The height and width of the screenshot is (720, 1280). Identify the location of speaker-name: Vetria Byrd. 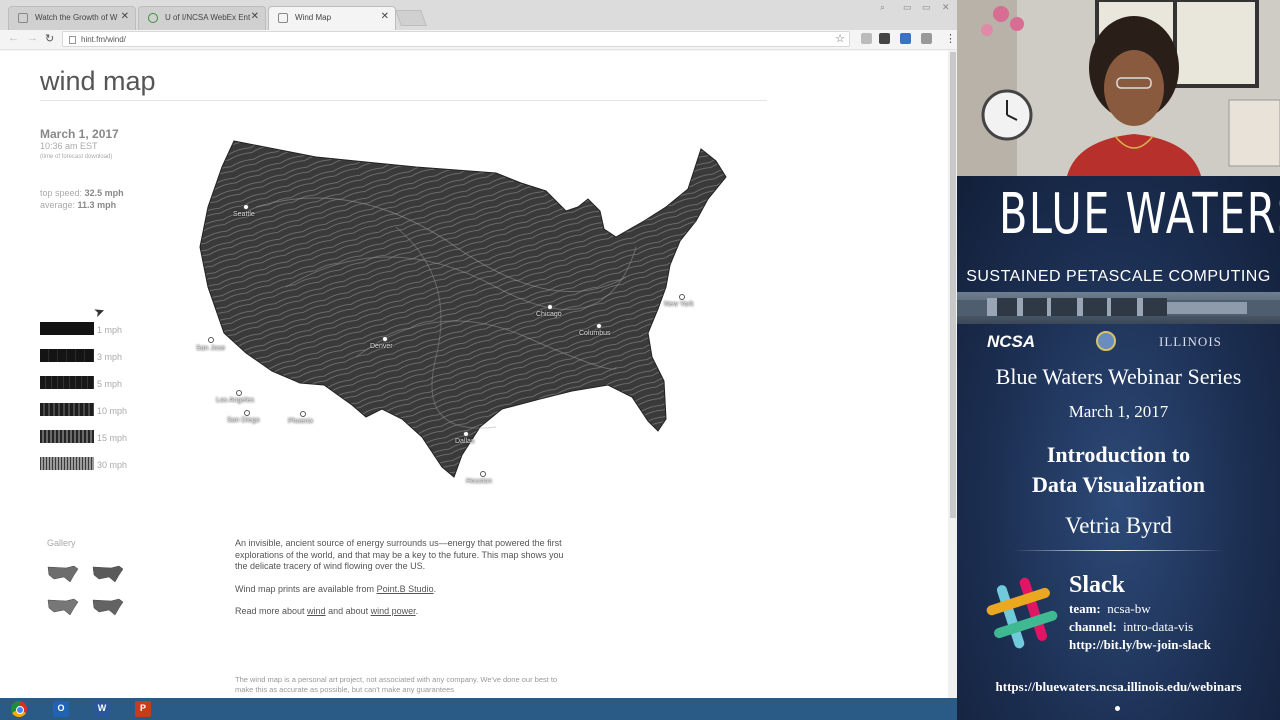
(1118, 525).